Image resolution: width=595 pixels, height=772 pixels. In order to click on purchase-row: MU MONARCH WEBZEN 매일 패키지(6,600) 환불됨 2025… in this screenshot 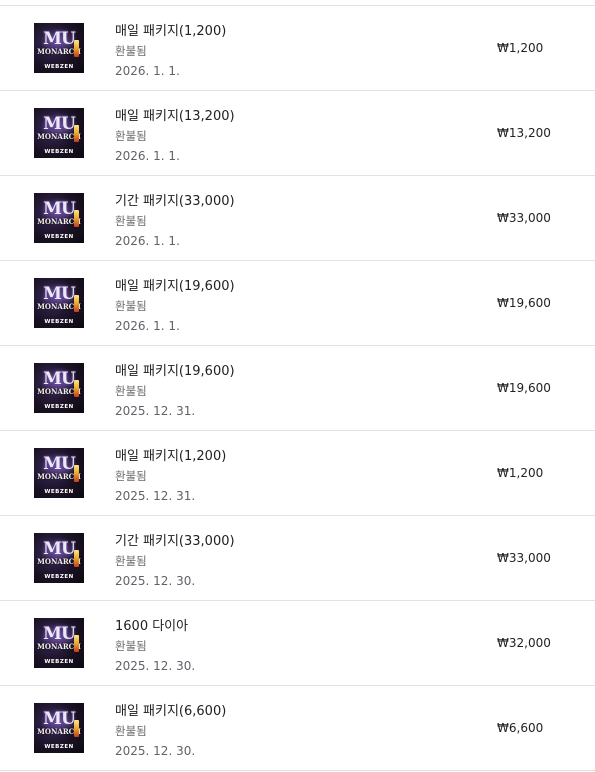, I will do `click(297, 728)`.